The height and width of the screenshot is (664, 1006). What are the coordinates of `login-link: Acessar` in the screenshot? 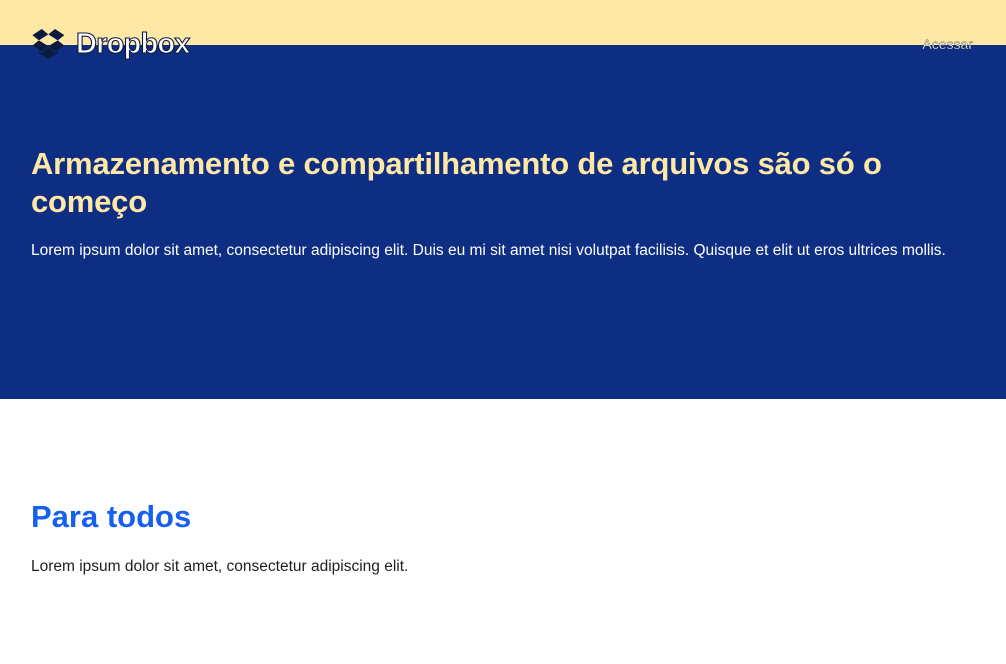 It's located at (947, 44).